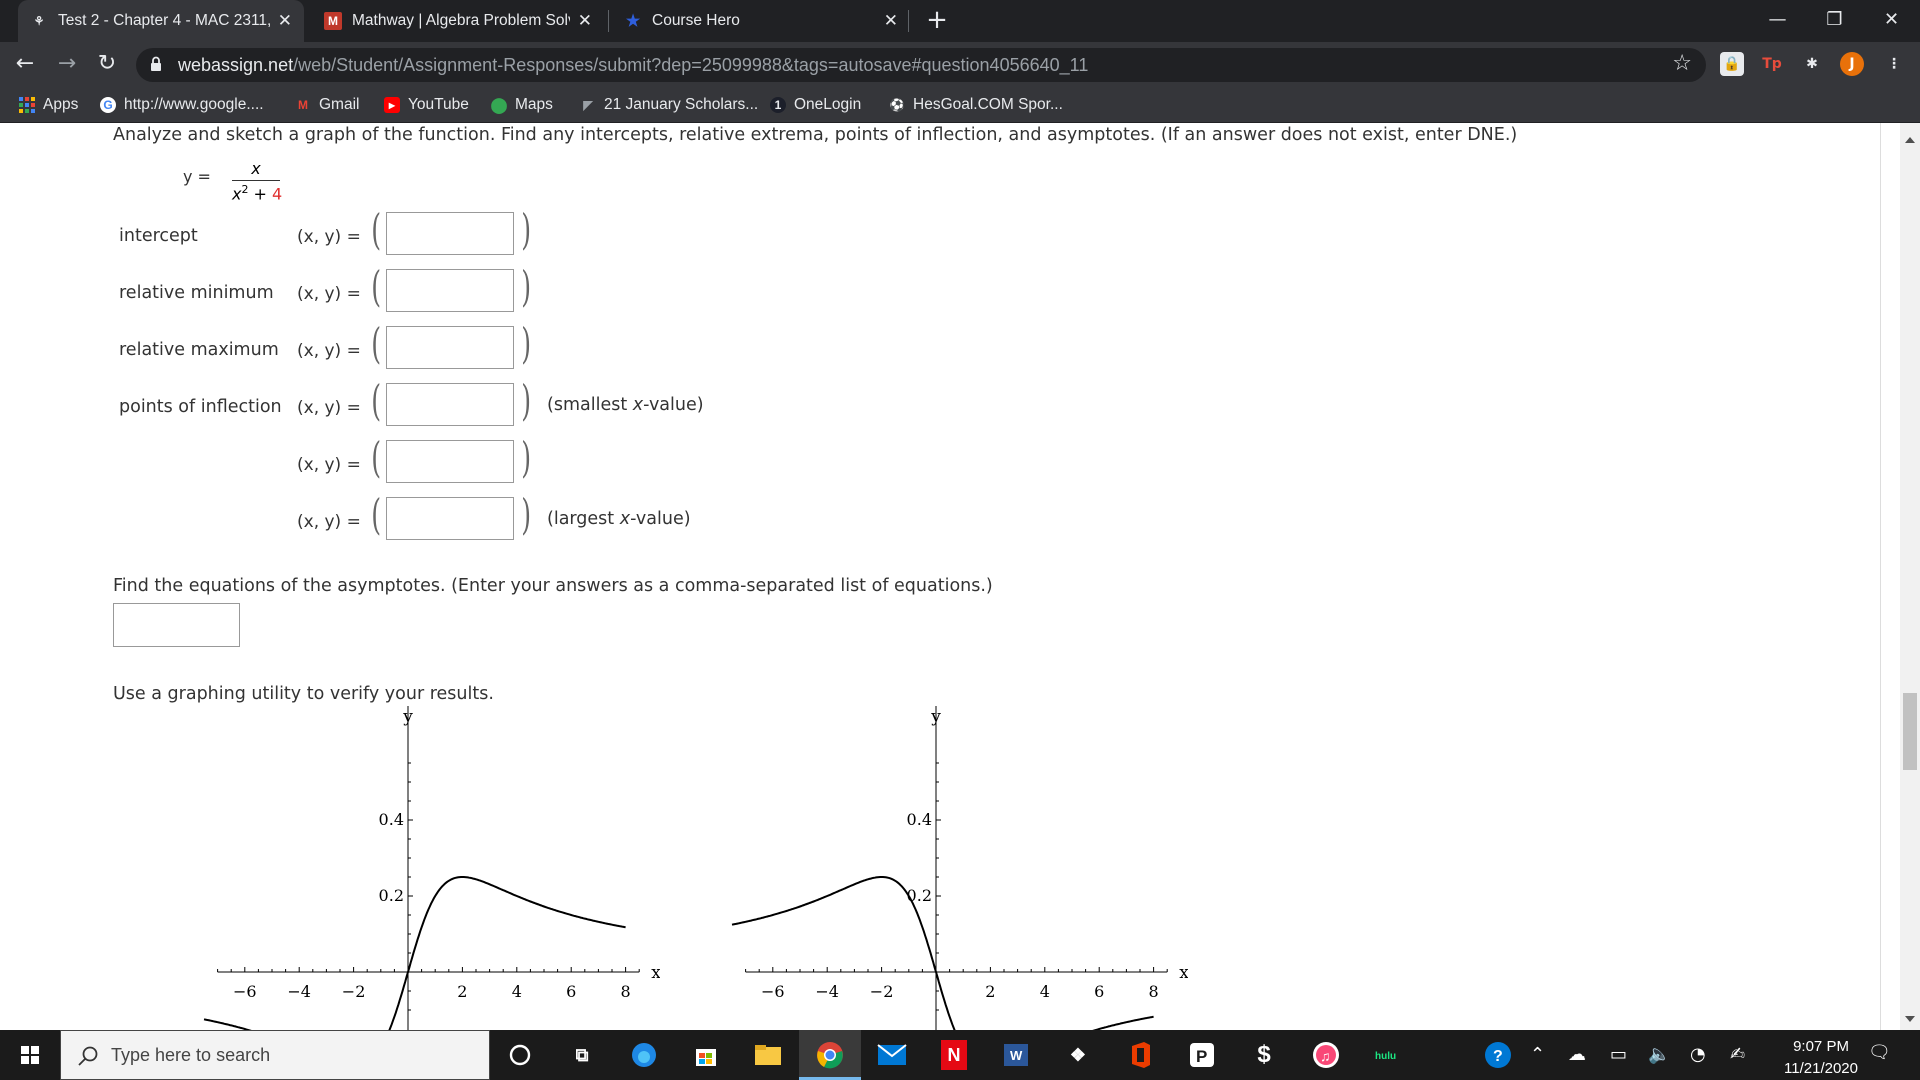  I want to click on new-tab-button: +, so click(937, 21).